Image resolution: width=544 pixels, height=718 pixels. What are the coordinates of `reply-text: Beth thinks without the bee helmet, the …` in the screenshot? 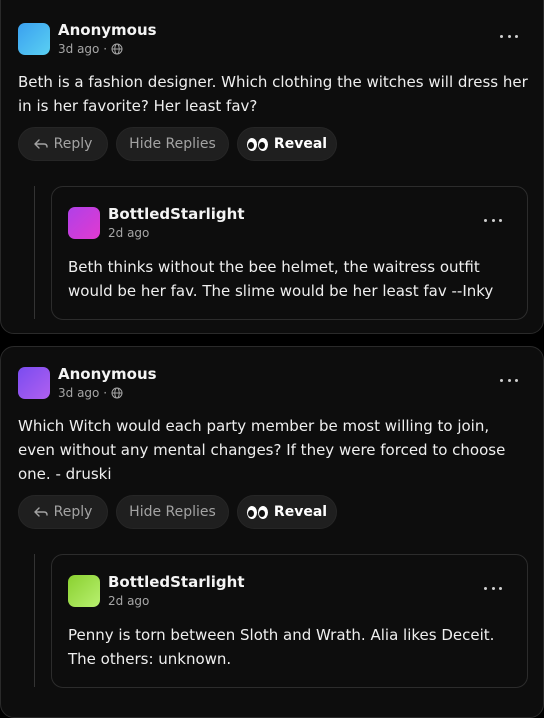 It's located at (281, 279).